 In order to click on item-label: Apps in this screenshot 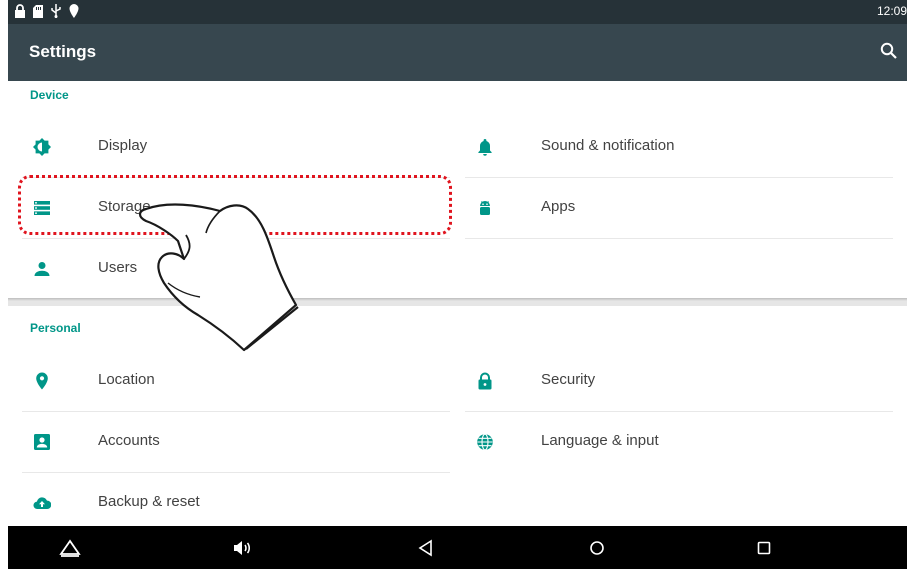, I will do `click(558, 206)`.